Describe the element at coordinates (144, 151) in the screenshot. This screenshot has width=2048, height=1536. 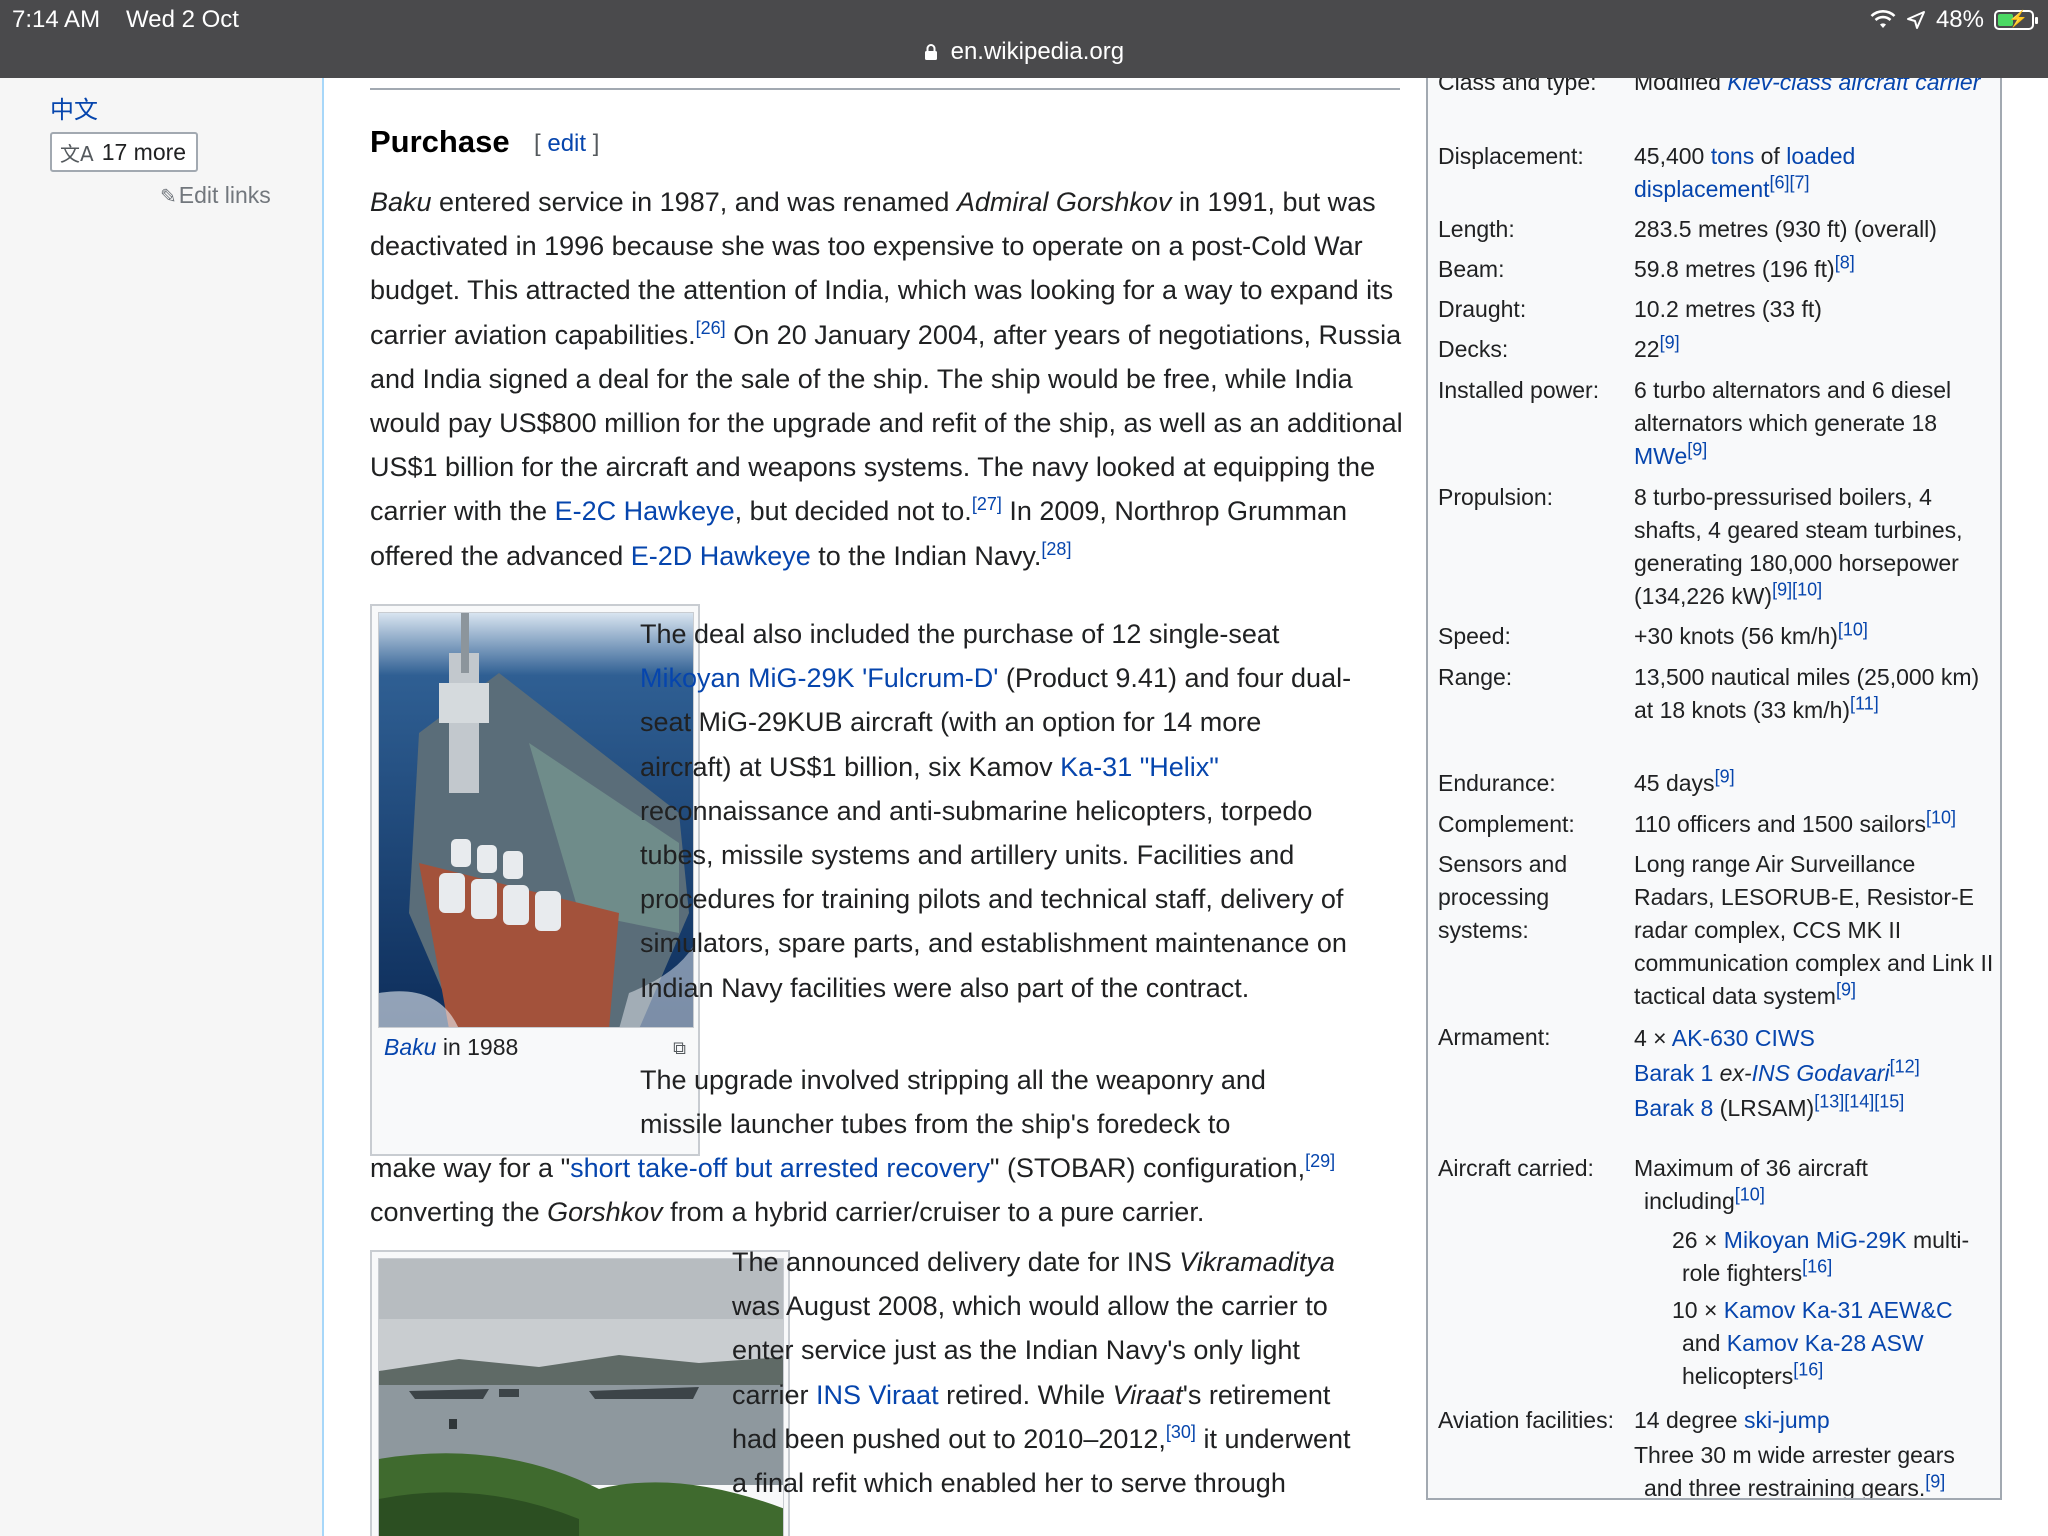
I see `more-languages-label: 17 more` at that location.